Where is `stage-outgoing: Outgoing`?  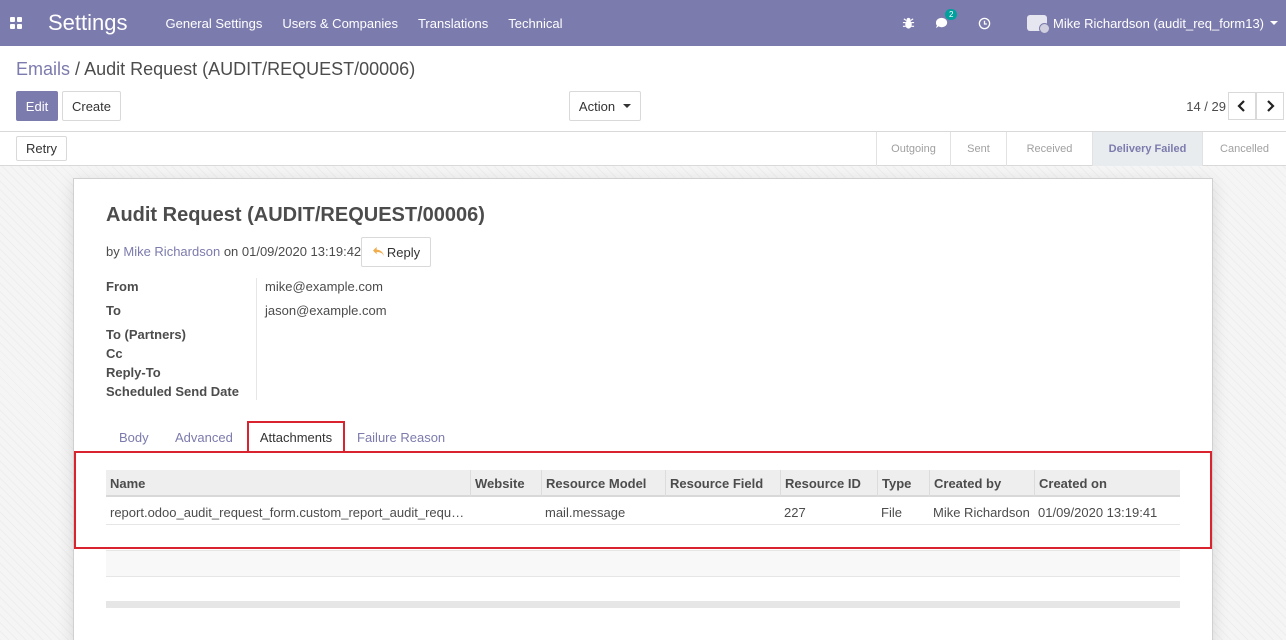
stage-outgoing: Outgoing is located at coordinates (913, 149).